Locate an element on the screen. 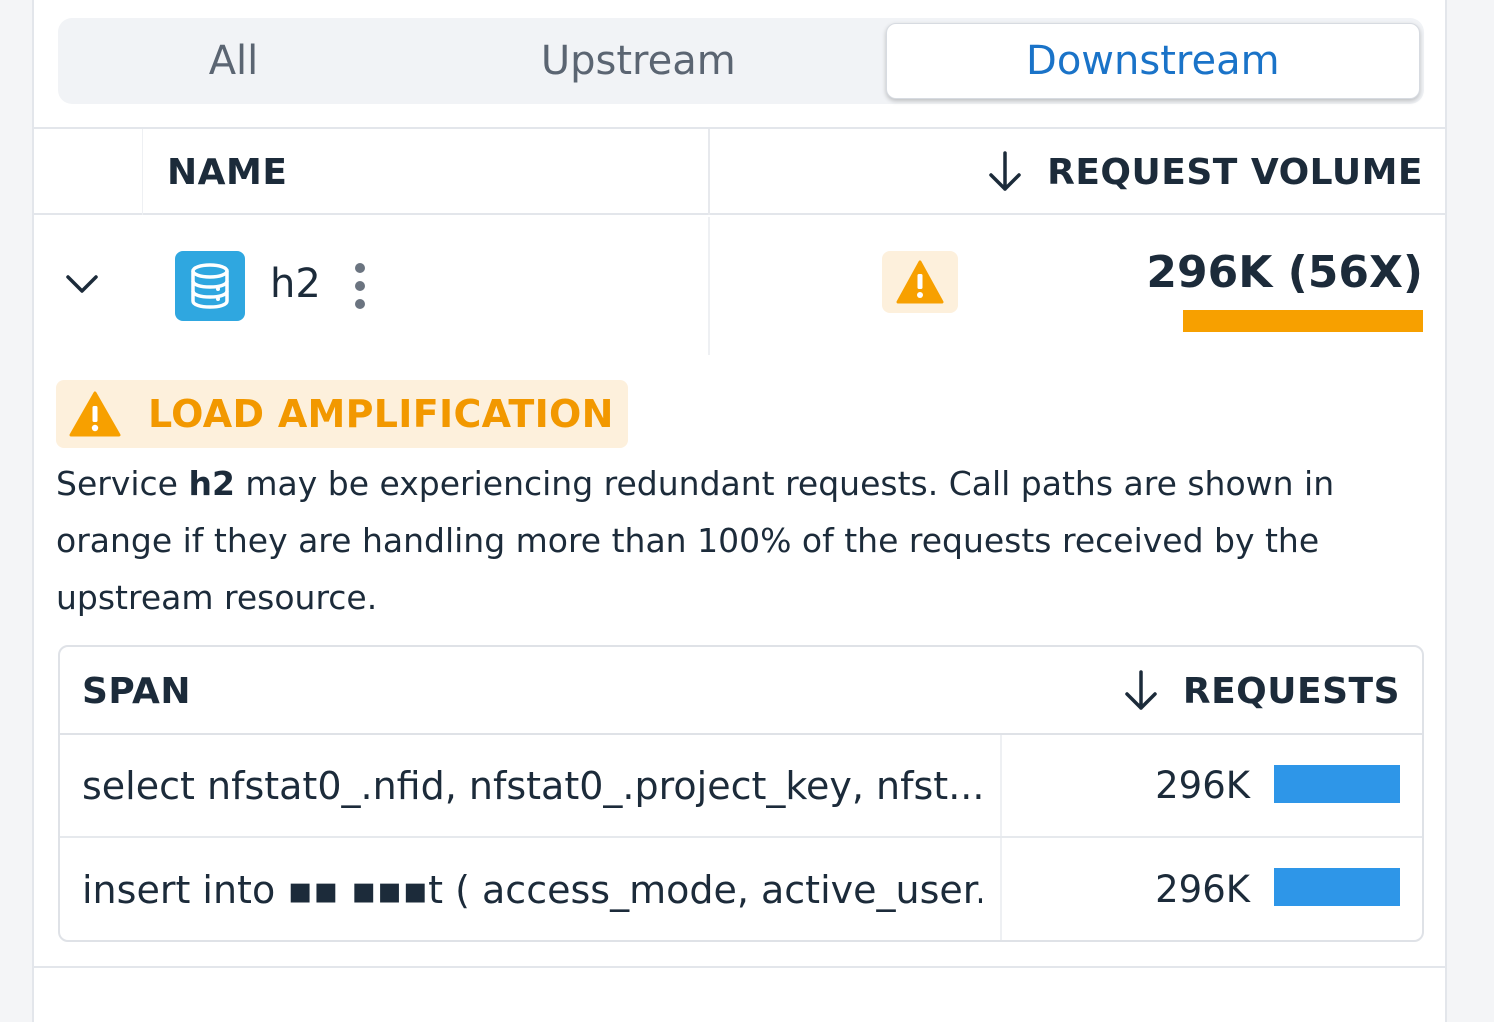 The image size is (1494, 1022). span-table-header: SPAN REQUESTS is located at coordinates (741, 691).